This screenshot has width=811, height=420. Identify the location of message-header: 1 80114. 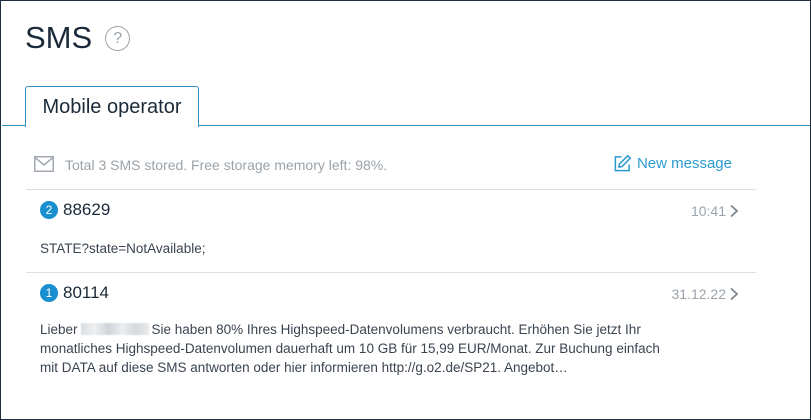
(74, 293).